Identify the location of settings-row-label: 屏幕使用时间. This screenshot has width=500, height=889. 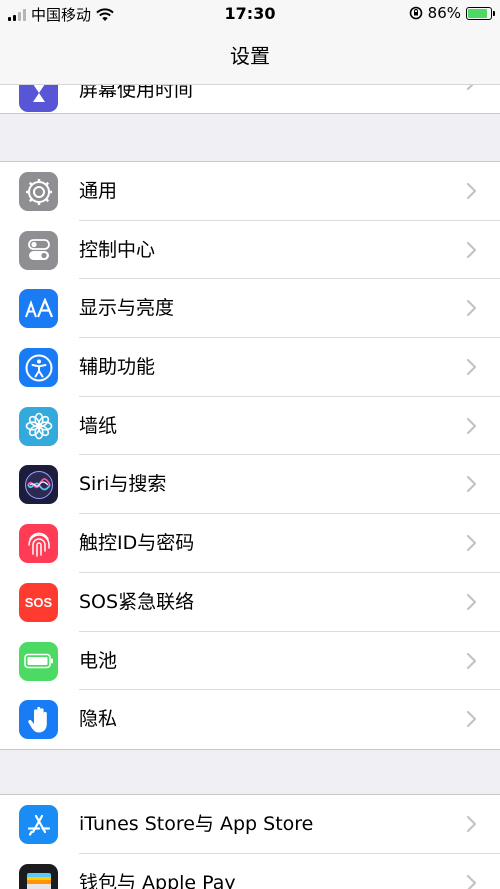
(136, 92).